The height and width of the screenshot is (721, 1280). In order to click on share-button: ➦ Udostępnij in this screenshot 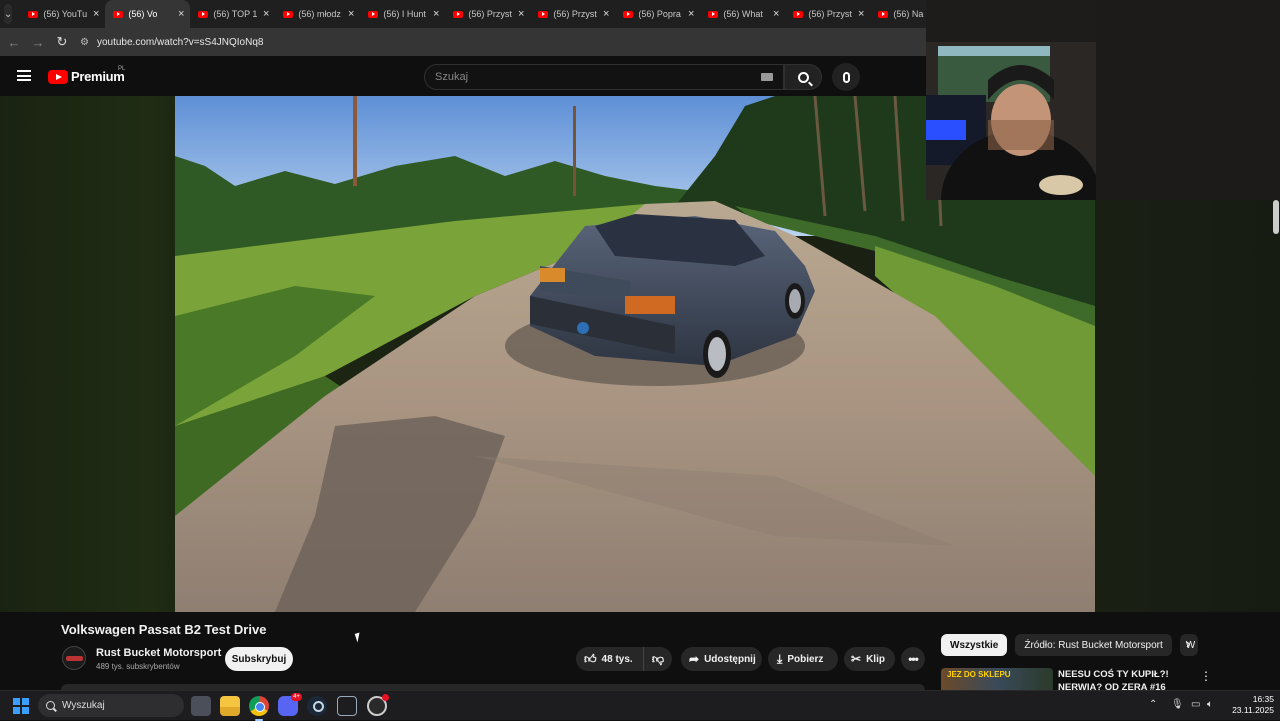, I will do `click(721, 659)`.